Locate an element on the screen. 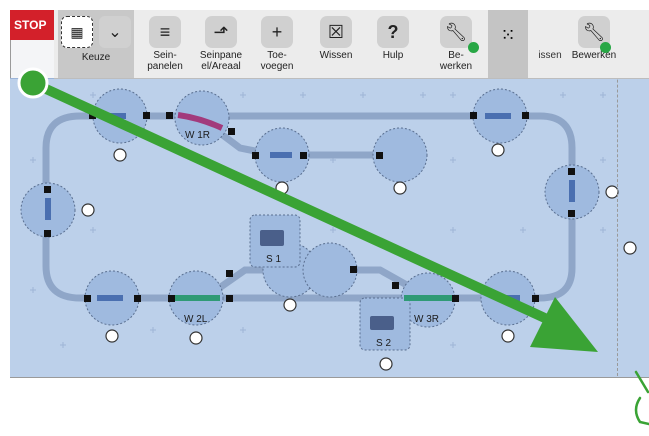 This screenshot has height=436, width=649. hand-cursor-icon is located at coordinates (641, 398).